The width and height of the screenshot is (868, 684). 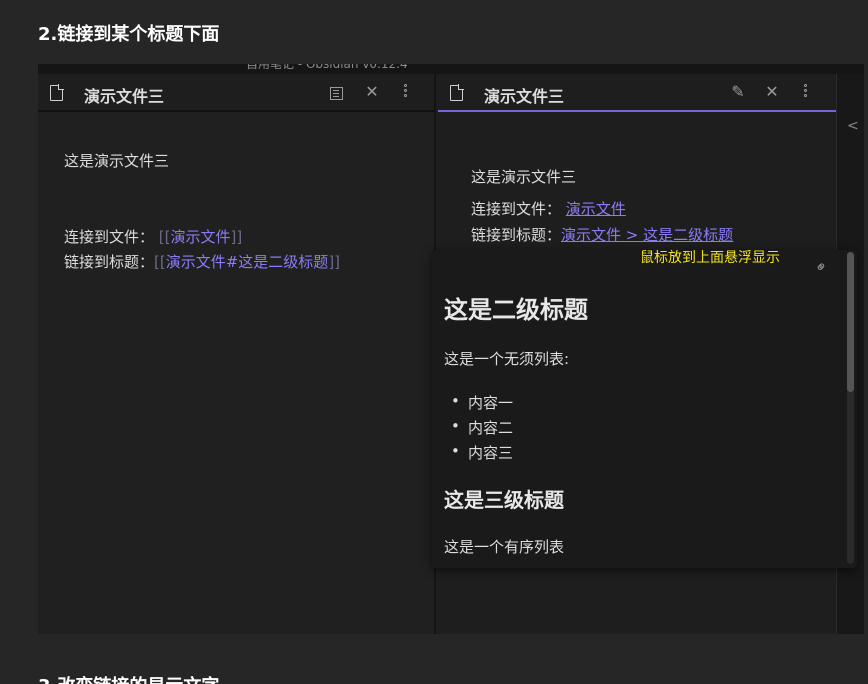 I want to click on reading-view-icon, so click(x=336, y=93).